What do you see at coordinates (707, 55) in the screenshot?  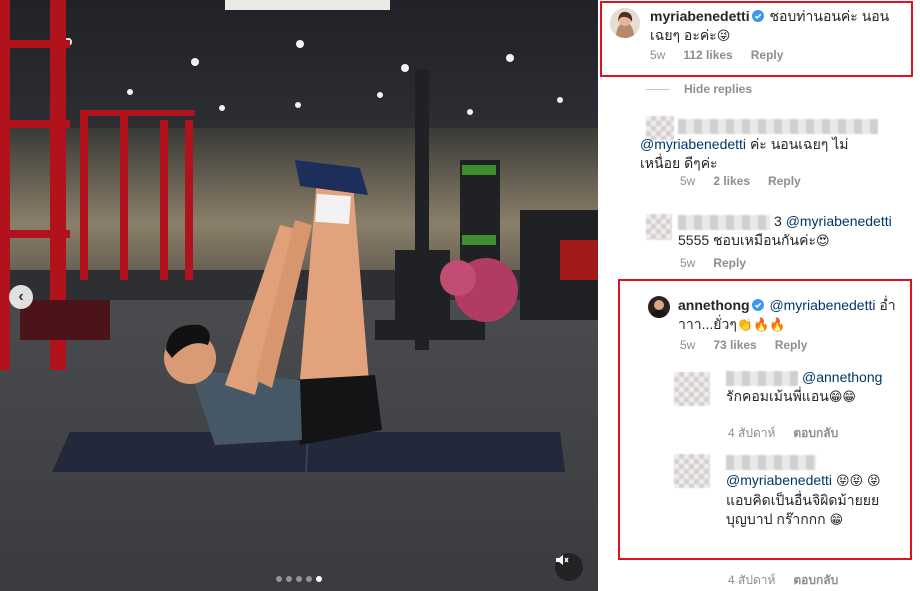 I see `comment-likes: 112 likes` at bounding box center [707, 55].